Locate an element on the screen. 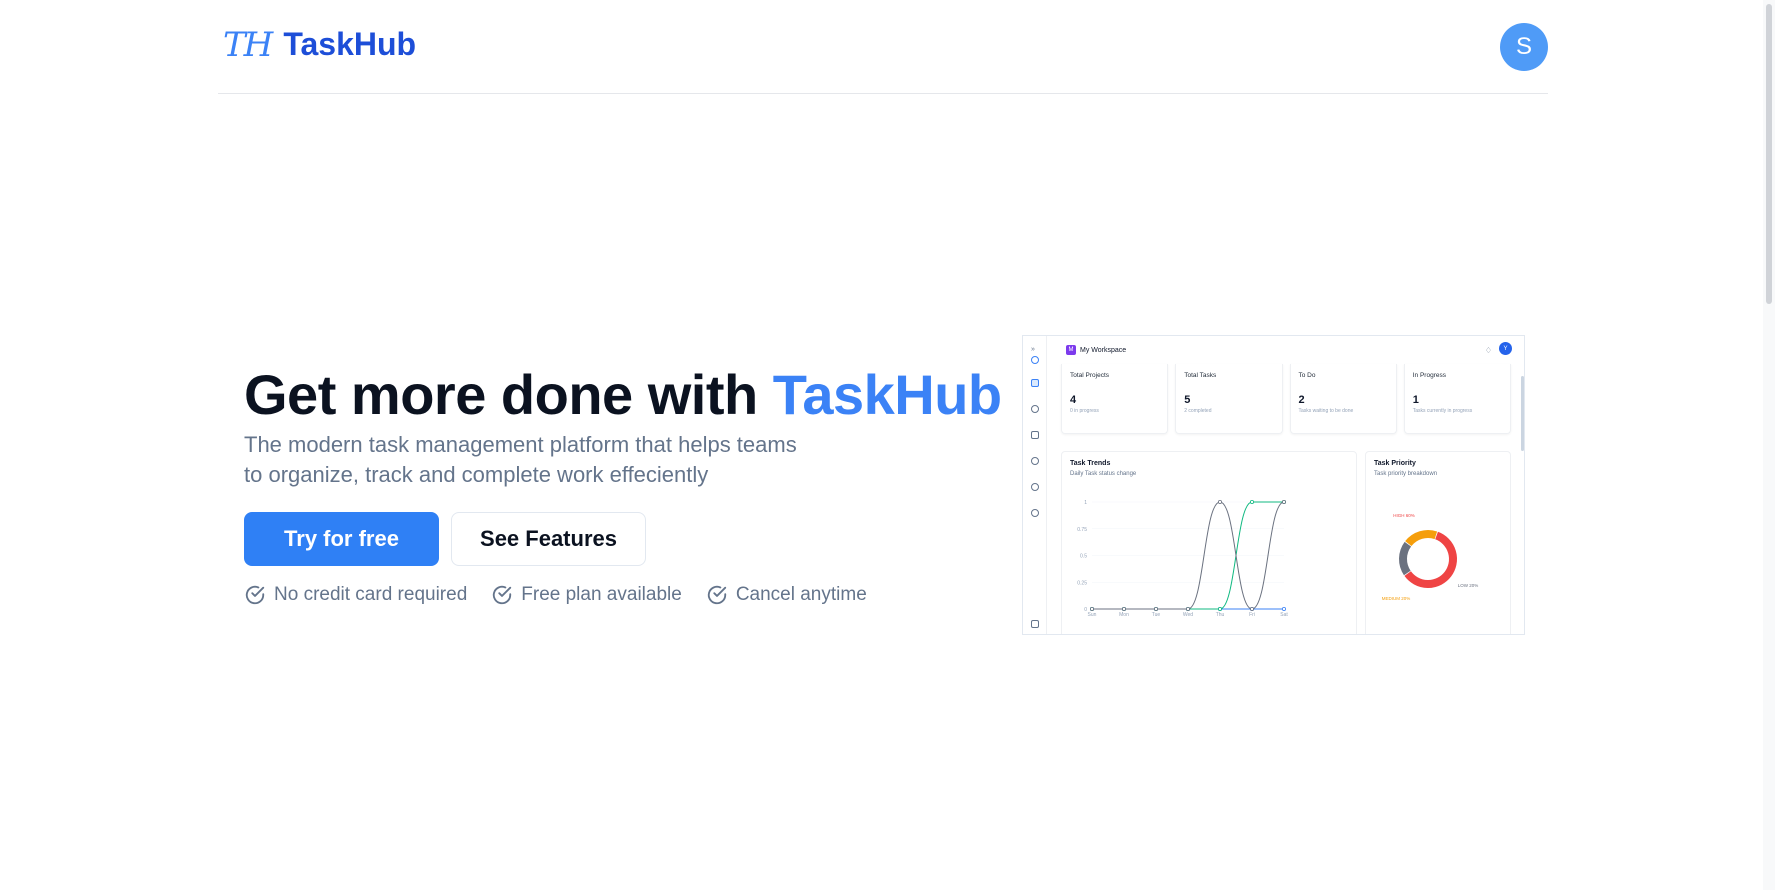 This screenshot has height=890, width=1775. page-scrollbar is located at coordinates (1769, 445).